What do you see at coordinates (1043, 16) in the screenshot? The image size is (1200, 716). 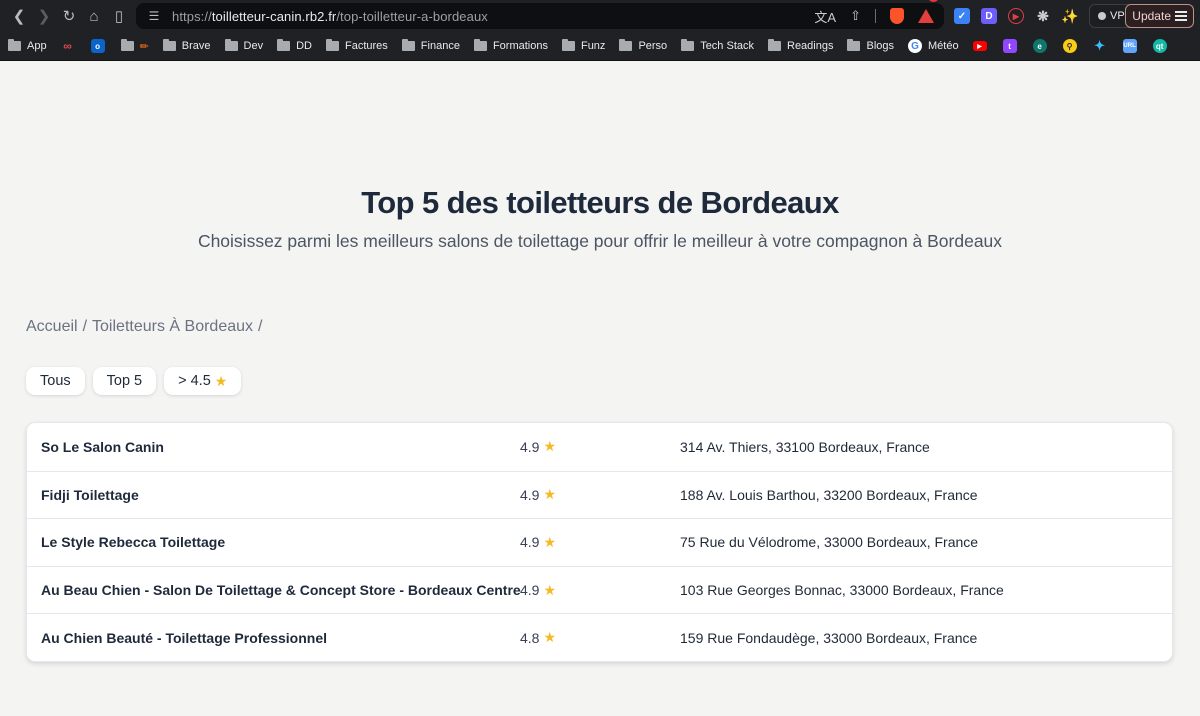 I see `extensions-puzzle-icon: ❋` at bounding box center [1043, 16].